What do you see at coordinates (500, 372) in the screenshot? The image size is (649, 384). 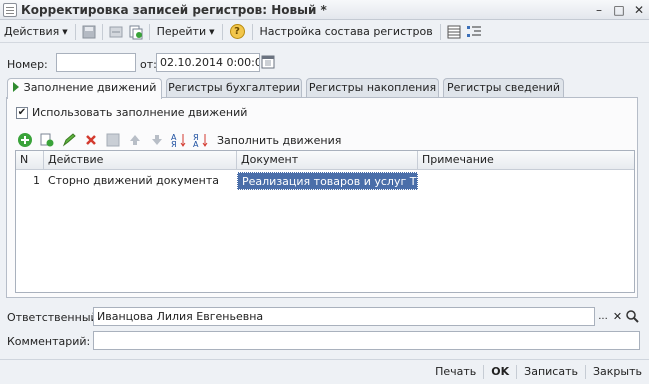 I see `ok-button: OK` at bounding box center [500, 372].